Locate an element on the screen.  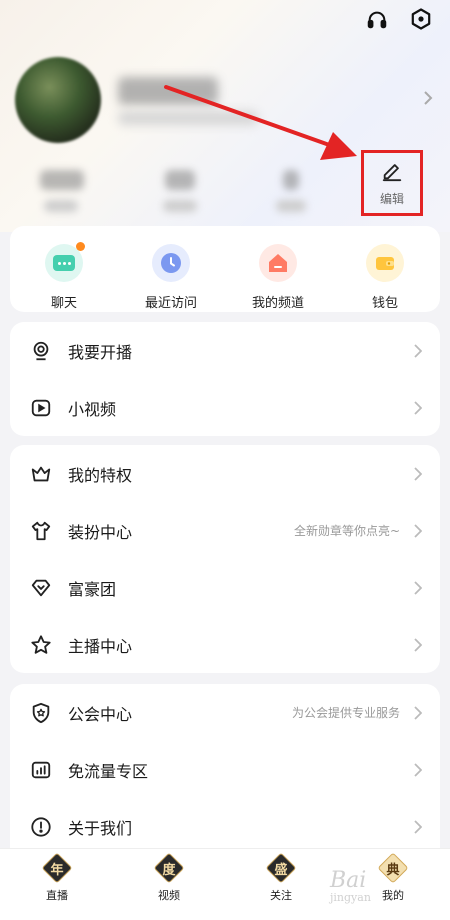
bottom-tab-bar: 年 直播 度 视频 盛 关注 典 我的 is located at coordinates (225, 884).